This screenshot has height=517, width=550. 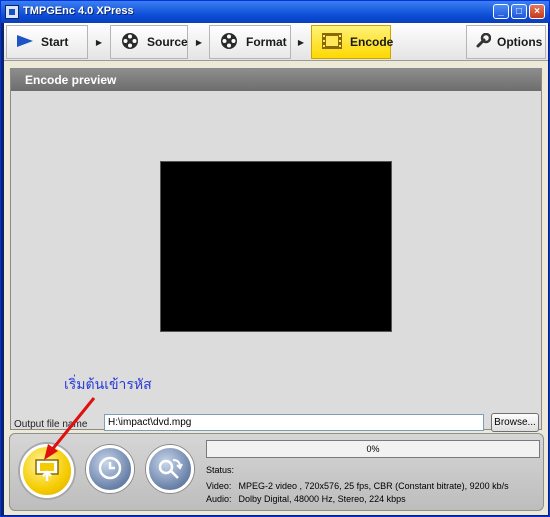 I want to click on step-format: Format, so click(x=250, y=42).